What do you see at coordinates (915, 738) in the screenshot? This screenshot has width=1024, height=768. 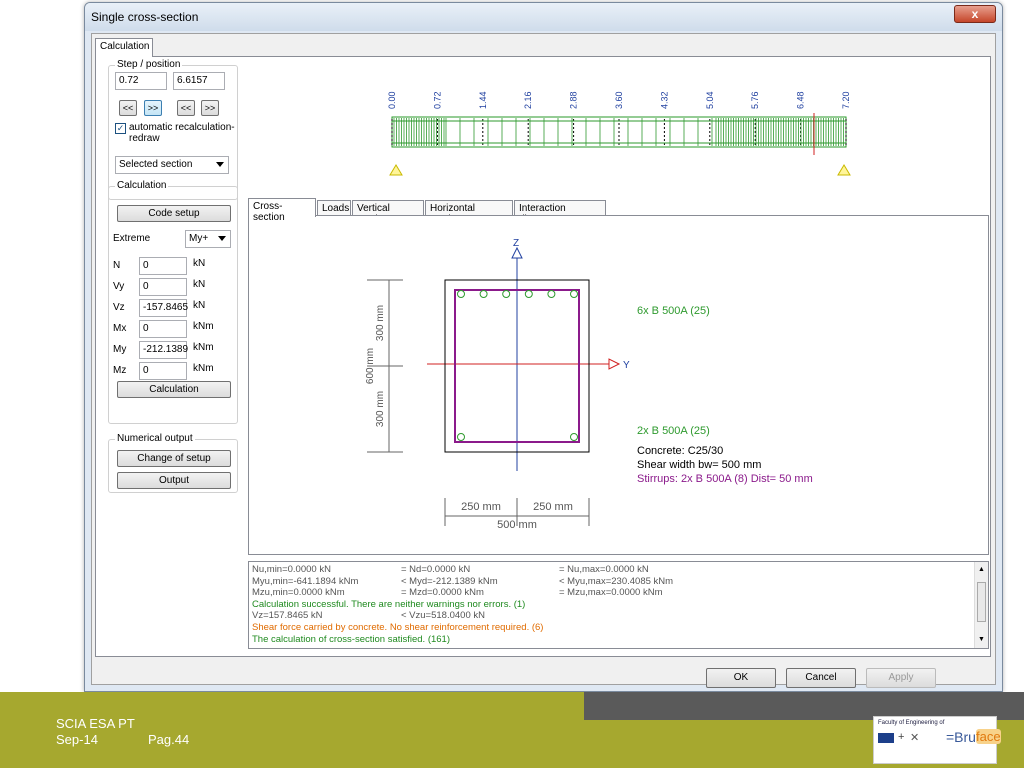 I see `vub-logo-icon: ✕` at bounding box center [915, 738].